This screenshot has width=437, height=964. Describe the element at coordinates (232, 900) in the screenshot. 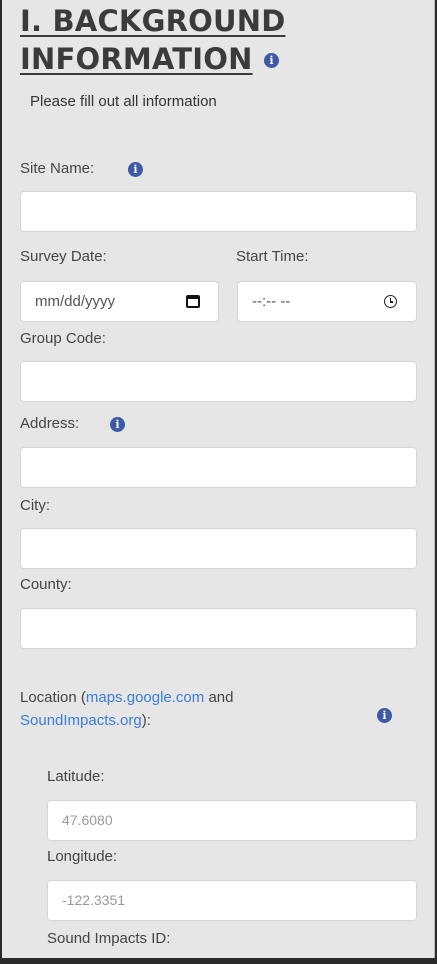

I see `longitude-input: -122.3351` at that location.